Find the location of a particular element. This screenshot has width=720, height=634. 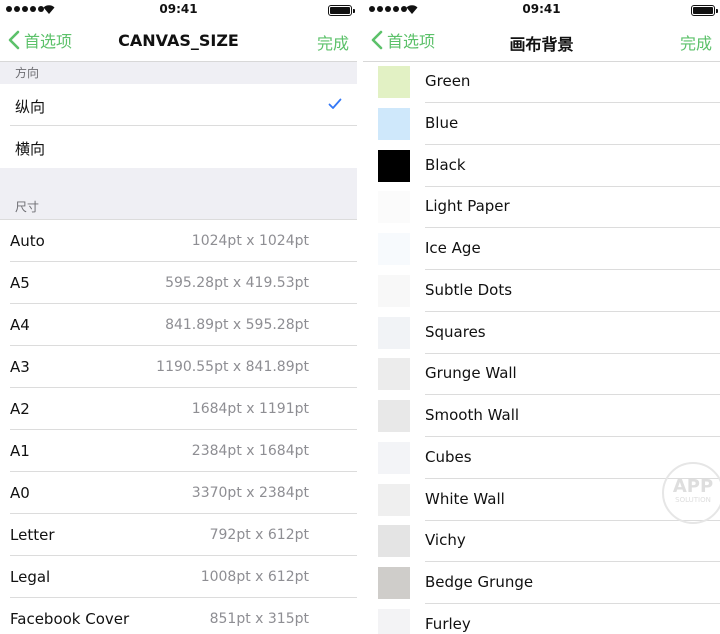

watermark-text: APP is located at coordinates (693, 486).